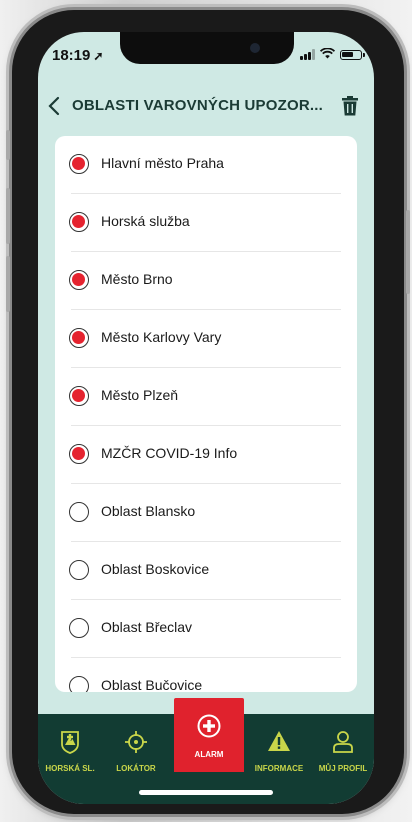 The width and height of the screenshot is (412, 822). What do you see at coordinates (279, 743) in the screenshot?
I see `warning-icon` at bounding box center [279, 743].